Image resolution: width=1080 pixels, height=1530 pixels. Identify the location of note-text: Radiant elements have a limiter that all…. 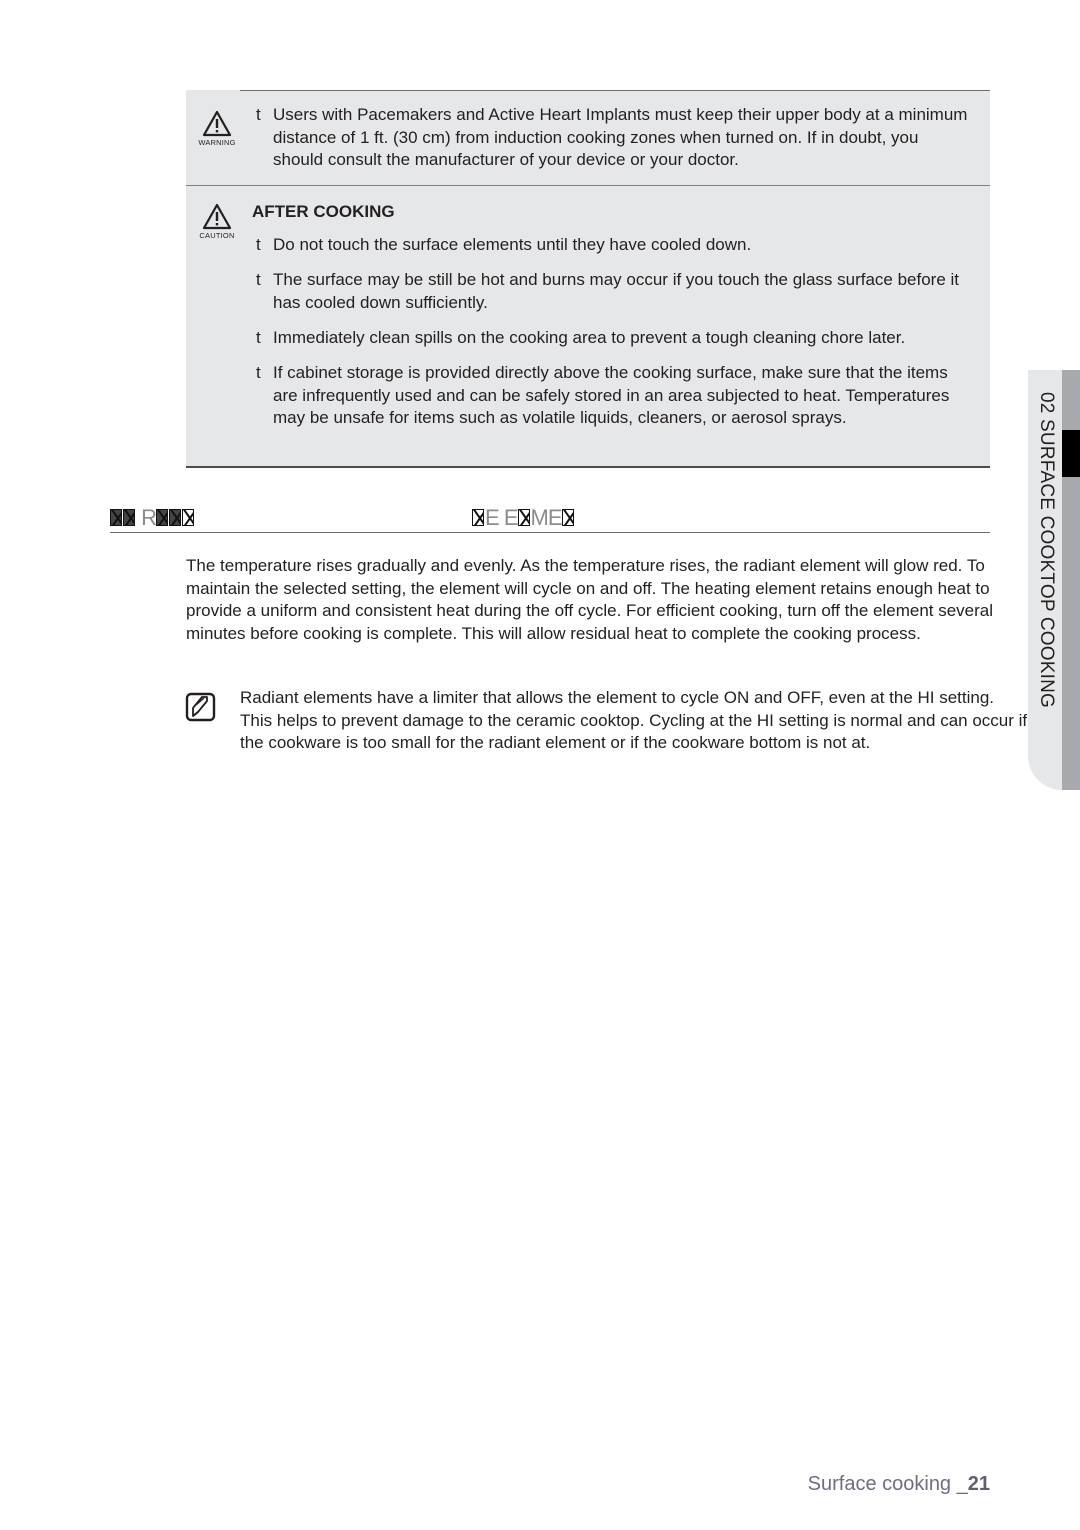
(634, 720).